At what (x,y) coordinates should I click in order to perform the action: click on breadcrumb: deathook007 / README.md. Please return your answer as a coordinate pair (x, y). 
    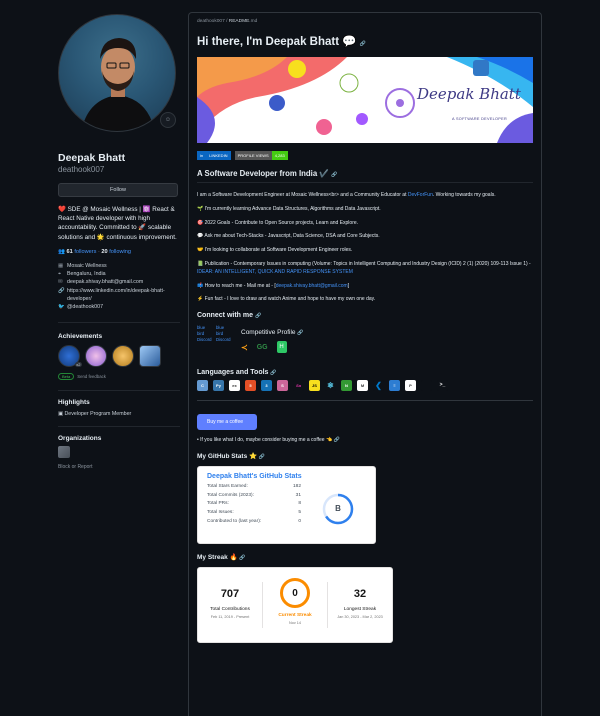
    Looking at the image, I should click on (227, 21).